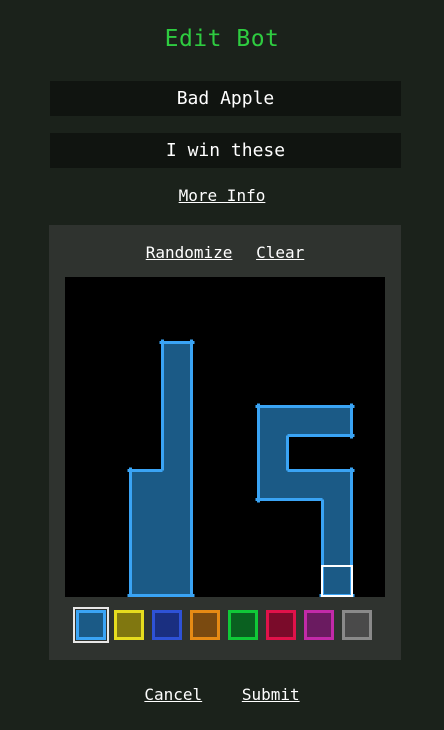 The image size is (444, 730). What do you see at coordinates (225, 150) in the screenshot?
I see `bot-motto-input` at bounding box center [225, 150].